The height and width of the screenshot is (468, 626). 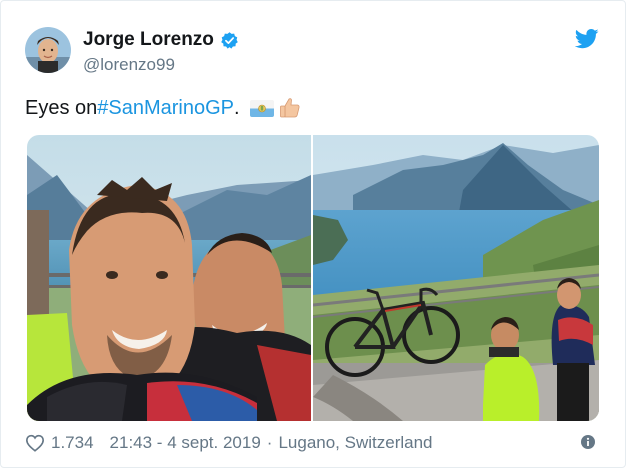 I want to click on twitter-bird-icon, so click(x=587, y=39).